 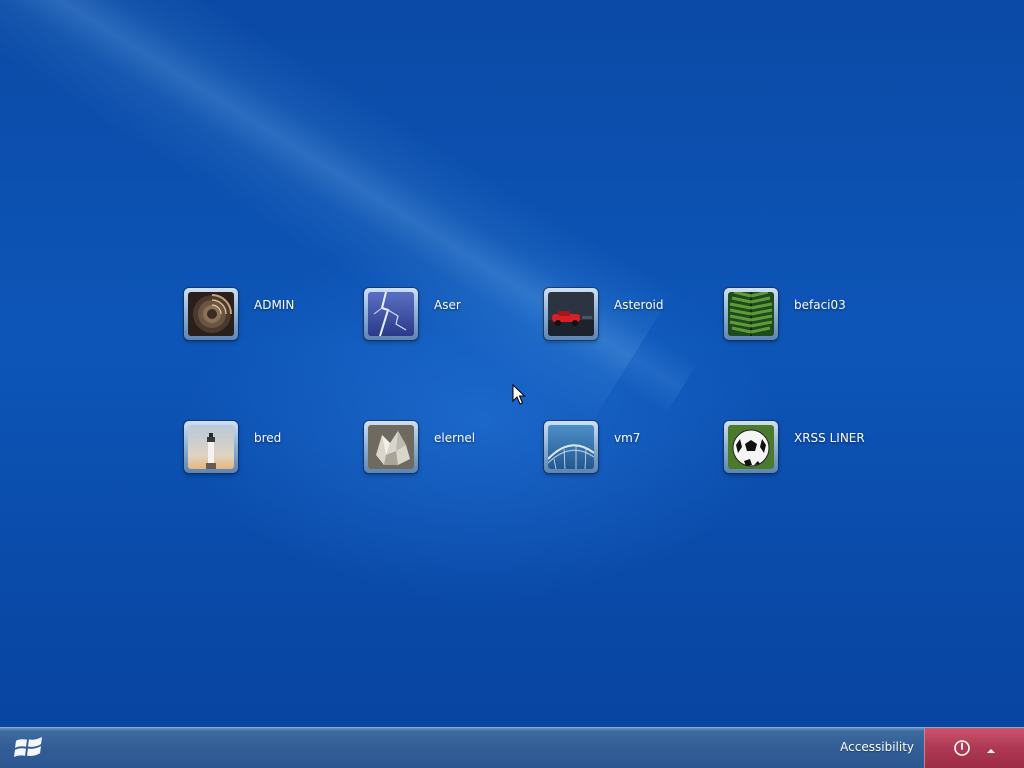 What do you see at coordinates (455, 438) in the screenshot?
I see `user-name-label: elernel` at bounding box center [455, 438].